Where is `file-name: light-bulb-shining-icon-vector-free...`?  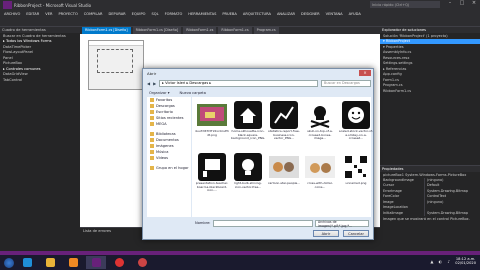
file-name: light-bulb-shining-icon-vector-free... is located at coordinates (248, 185).